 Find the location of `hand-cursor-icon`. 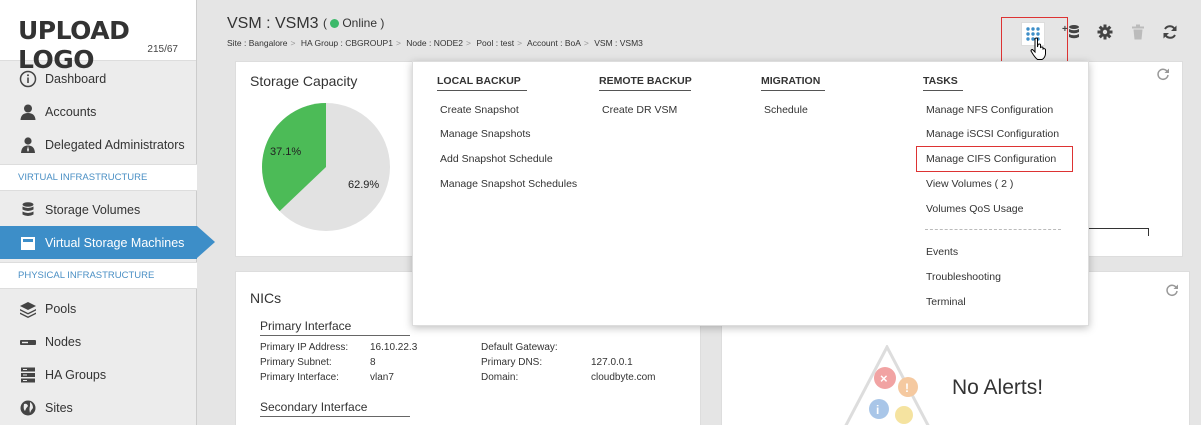

hand-cursor-icon is located at coordinates (1038, 48).